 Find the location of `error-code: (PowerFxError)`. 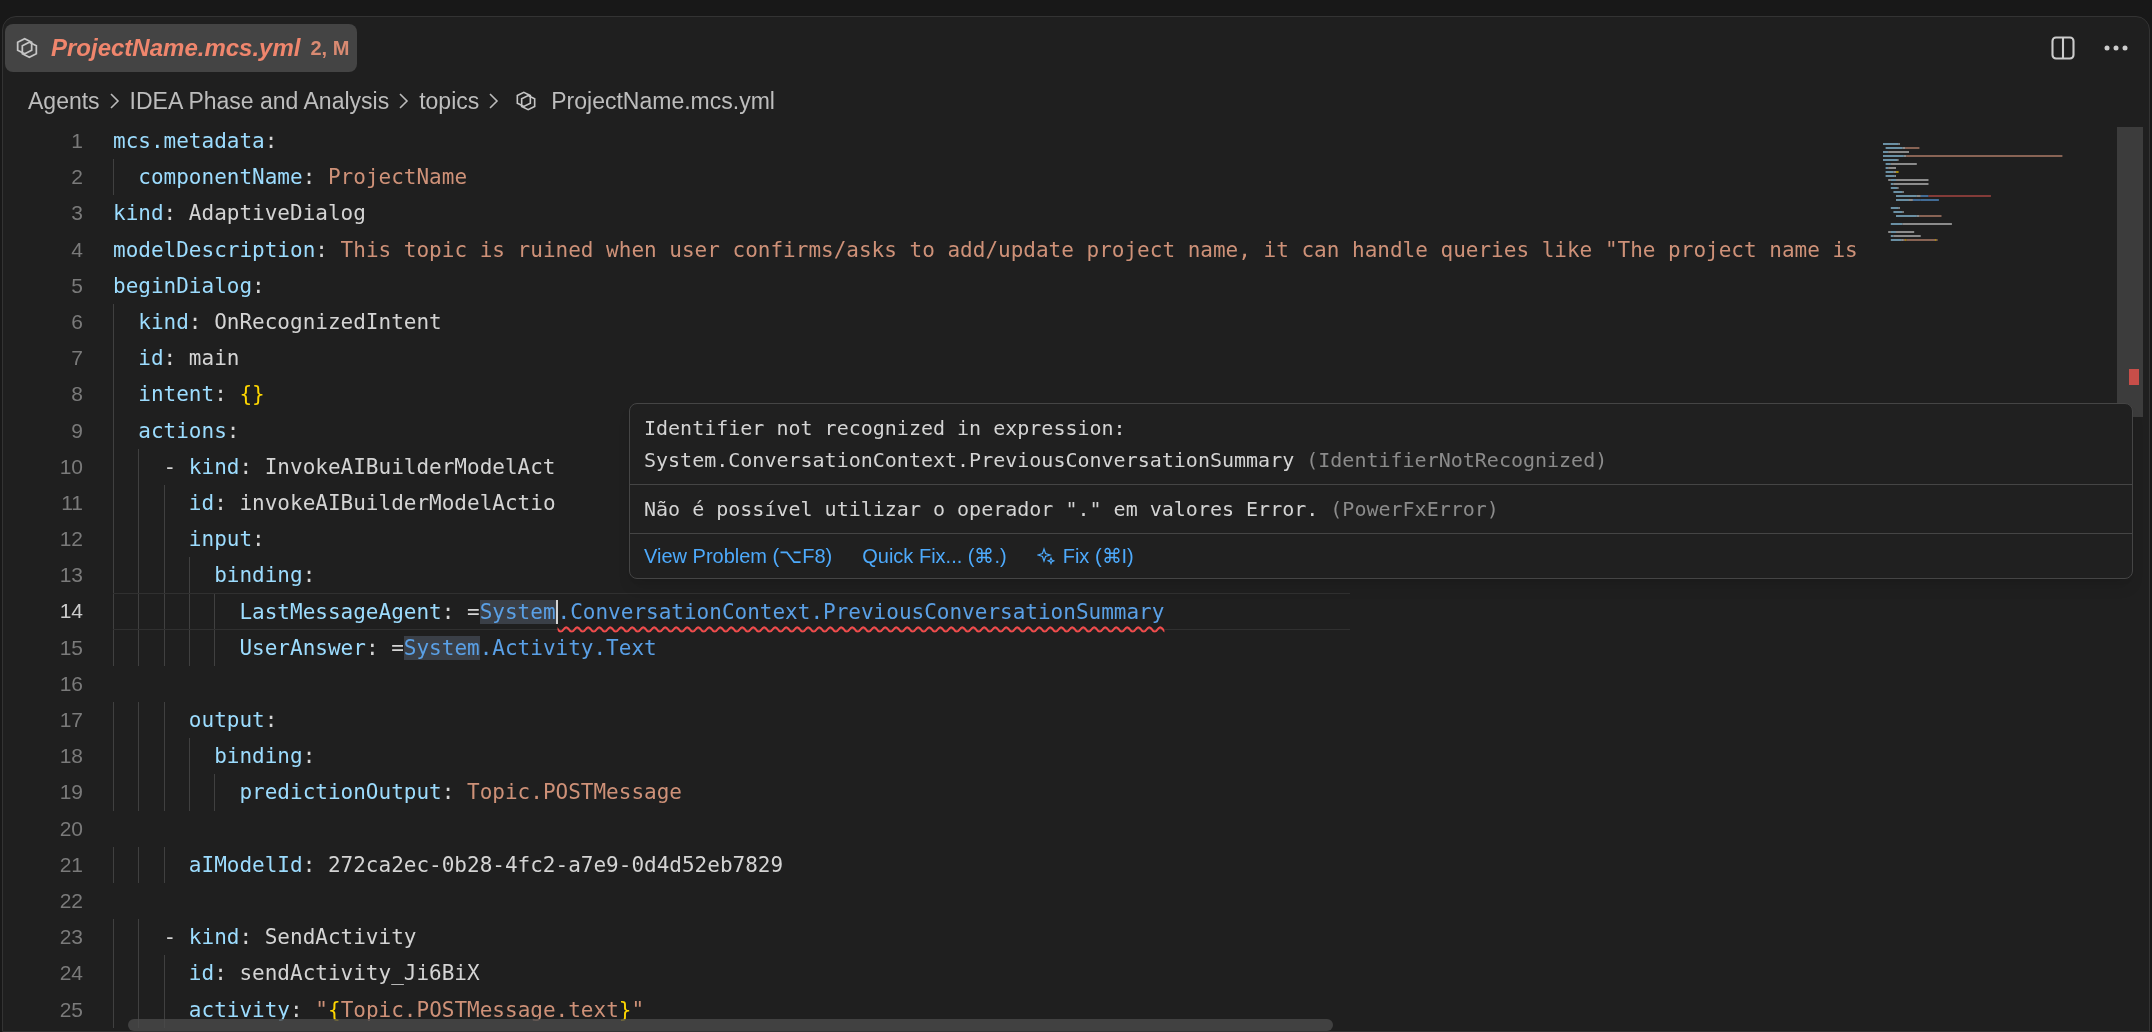

error-code: (PowerFxError) is located at coordinates (1414, 509).